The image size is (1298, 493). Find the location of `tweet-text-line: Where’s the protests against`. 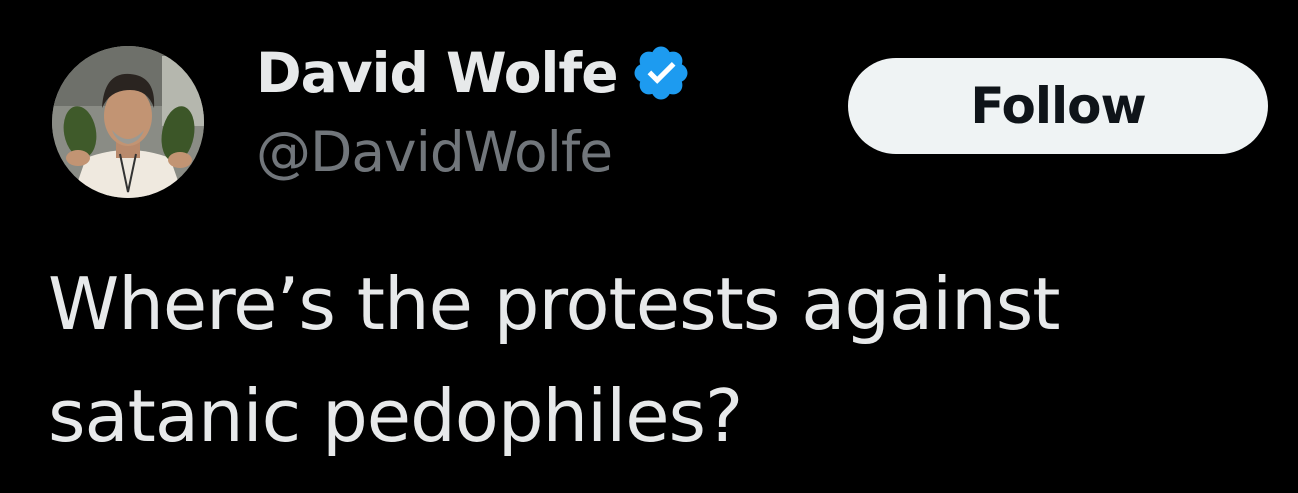

tweet-text-line: Where’s the protests against is located at coordinates (554, 304).